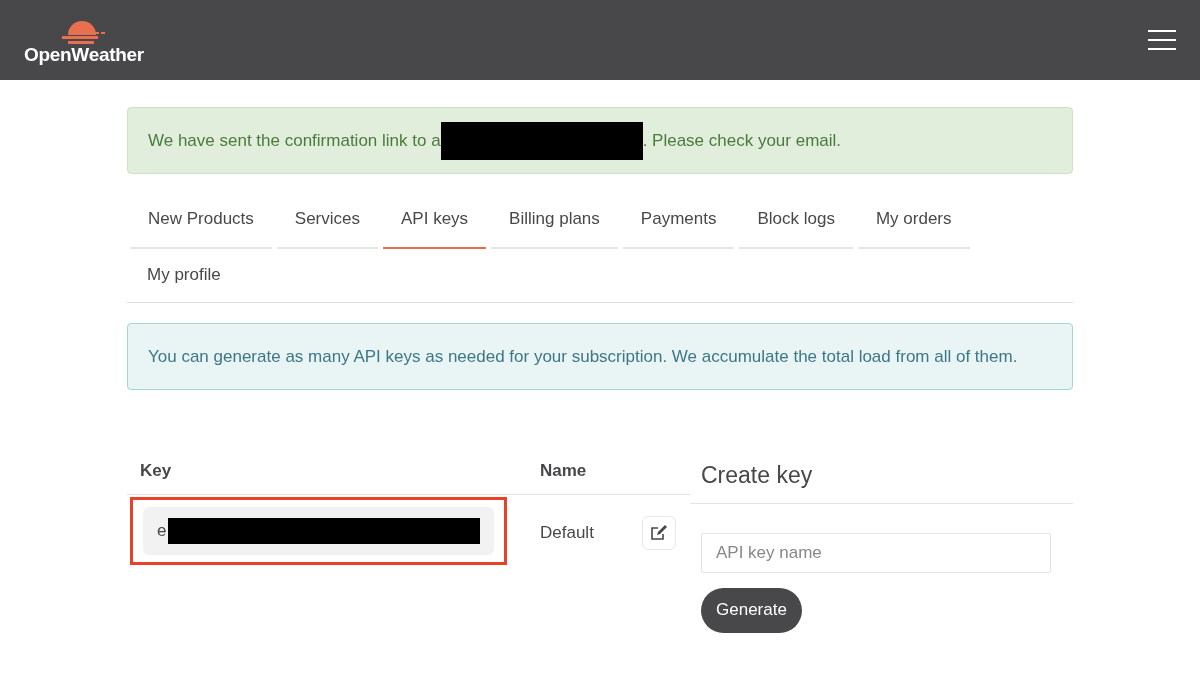 Image resolution: width=1200 pixels, height=676 pixels. I want to click on column-header: Name, so click(608, 471).